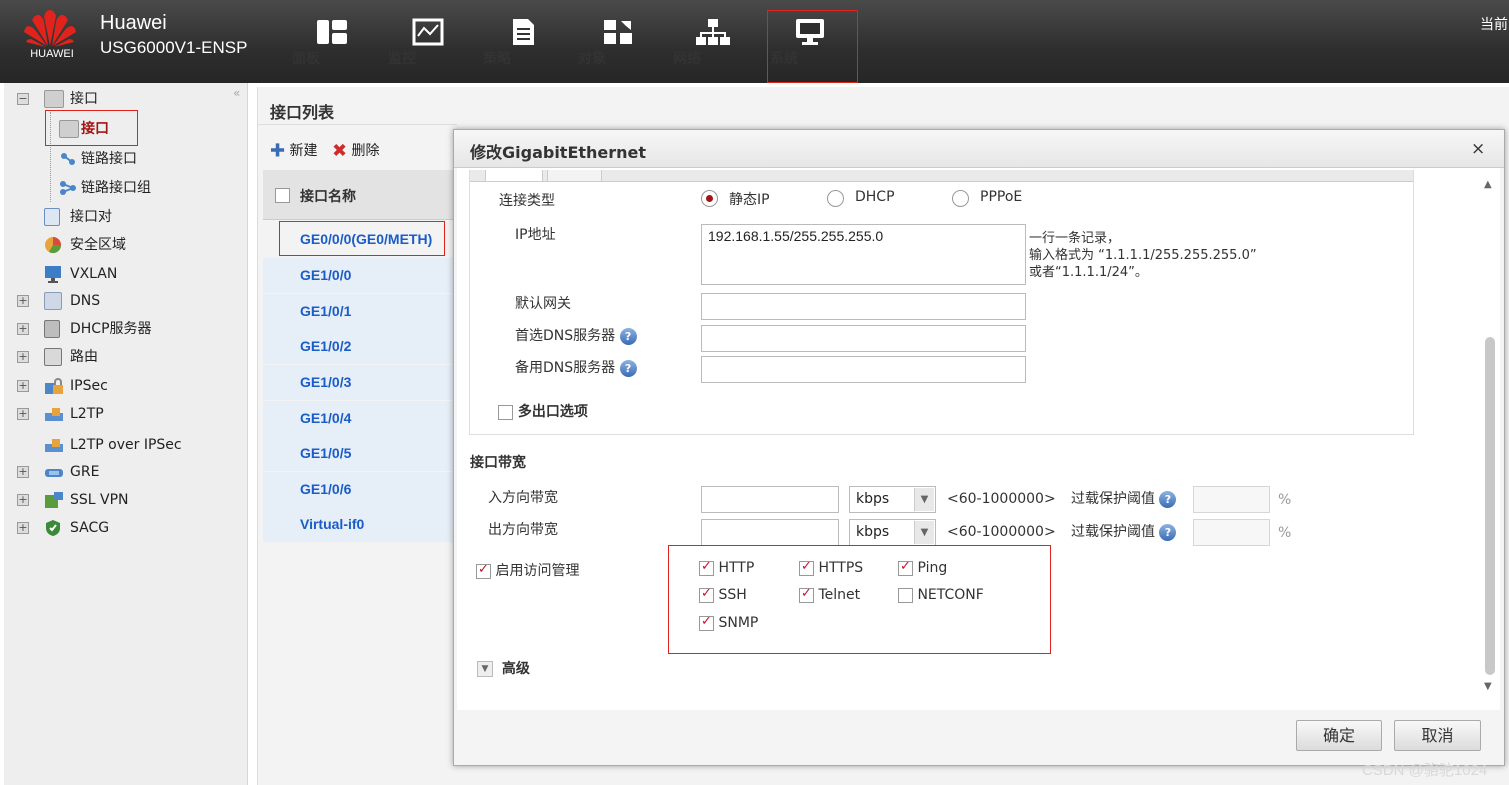 This screenshot has width=1509, height=785. Describe the element at coordinates (863, 254) in the screenshot. I see `ip-address-textarea: 192.168.1.55/255.255.255.0` at that location.